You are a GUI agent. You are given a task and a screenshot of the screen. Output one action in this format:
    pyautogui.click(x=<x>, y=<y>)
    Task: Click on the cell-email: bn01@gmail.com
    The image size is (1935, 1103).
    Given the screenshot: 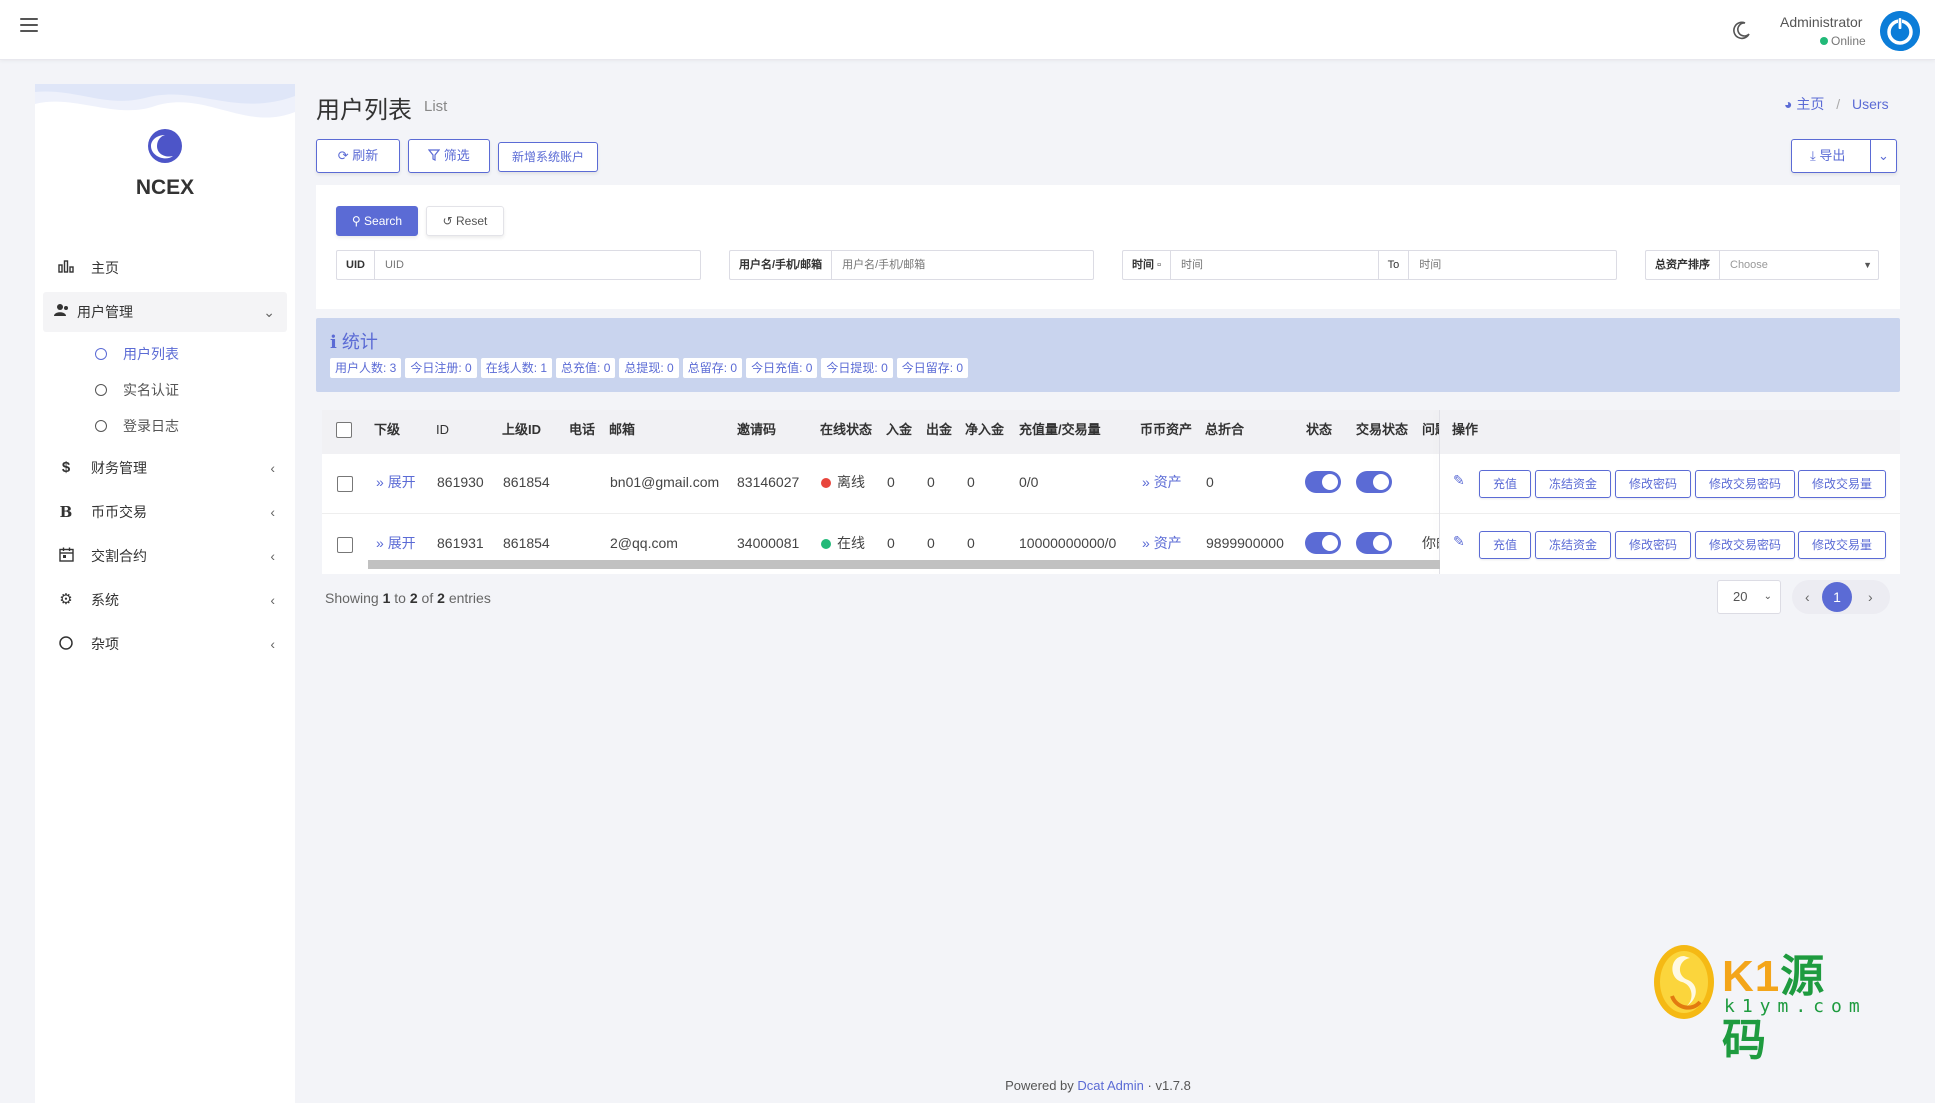 What is the action you would take?
    pyautogui.click(x=665, y=482)
    